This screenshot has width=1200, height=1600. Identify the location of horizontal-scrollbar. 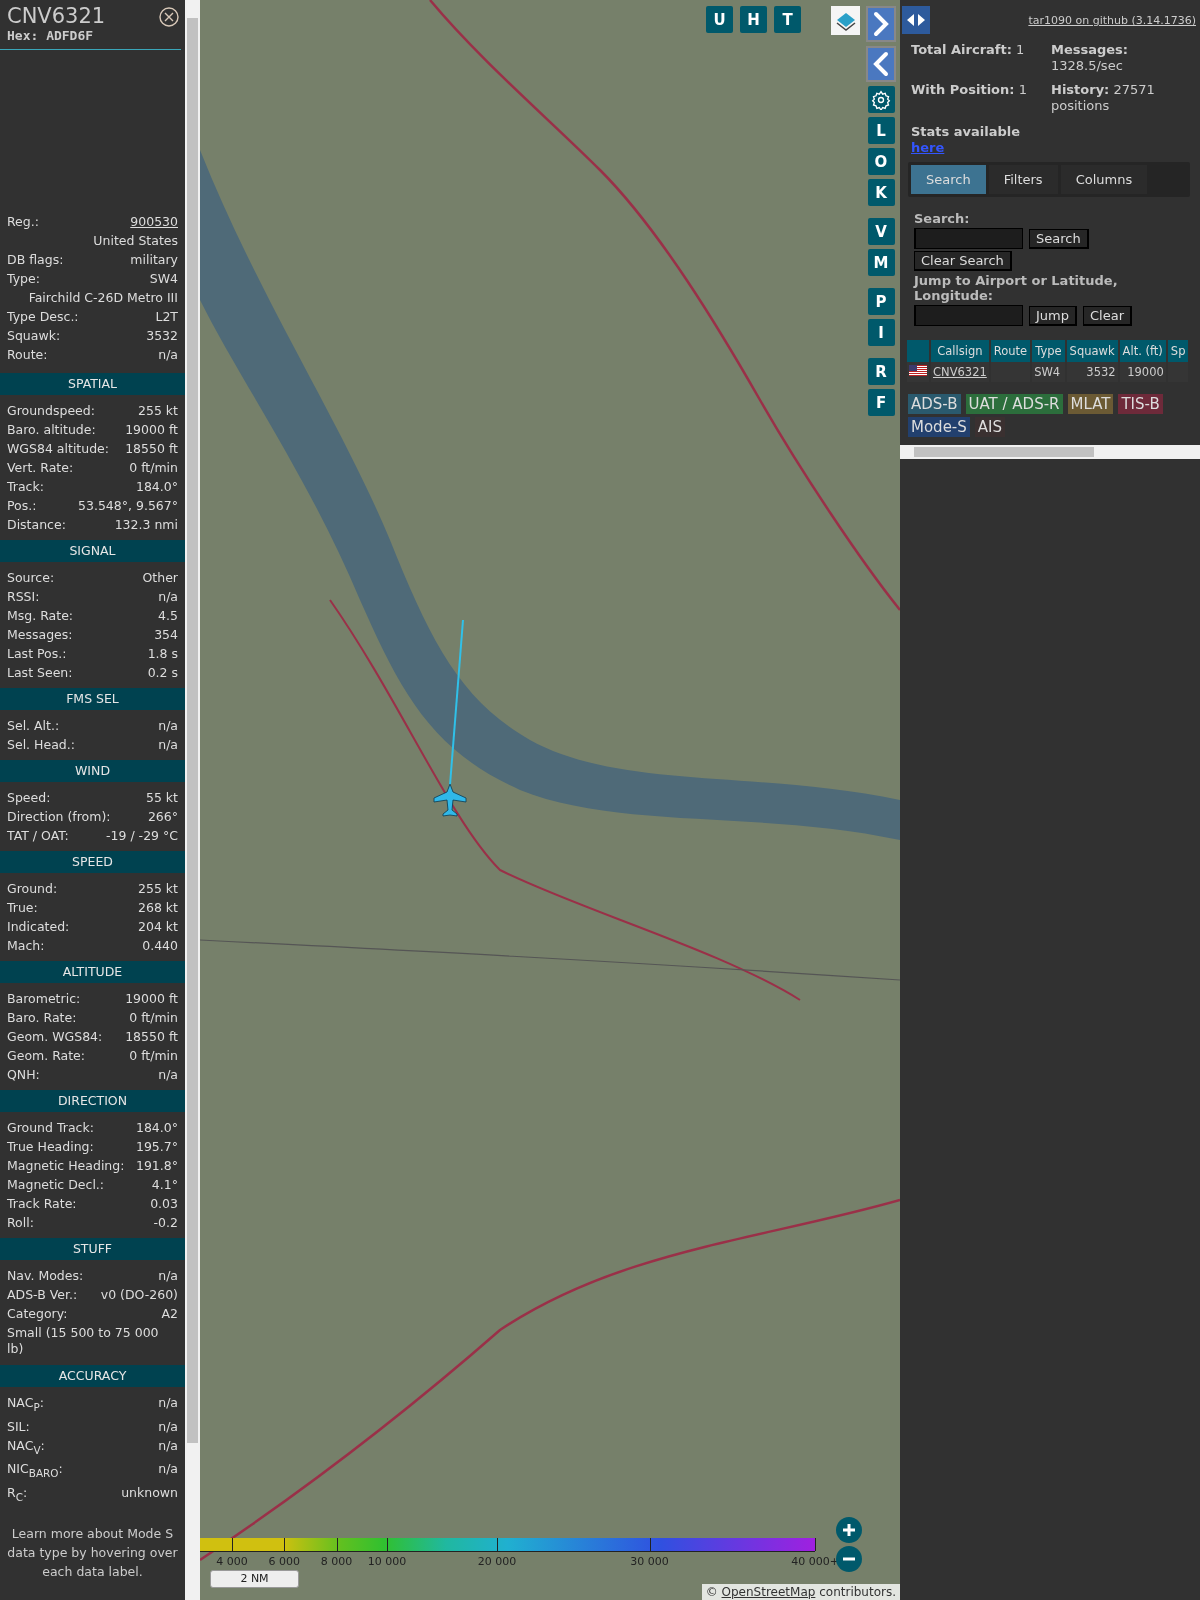
(1050, 452).